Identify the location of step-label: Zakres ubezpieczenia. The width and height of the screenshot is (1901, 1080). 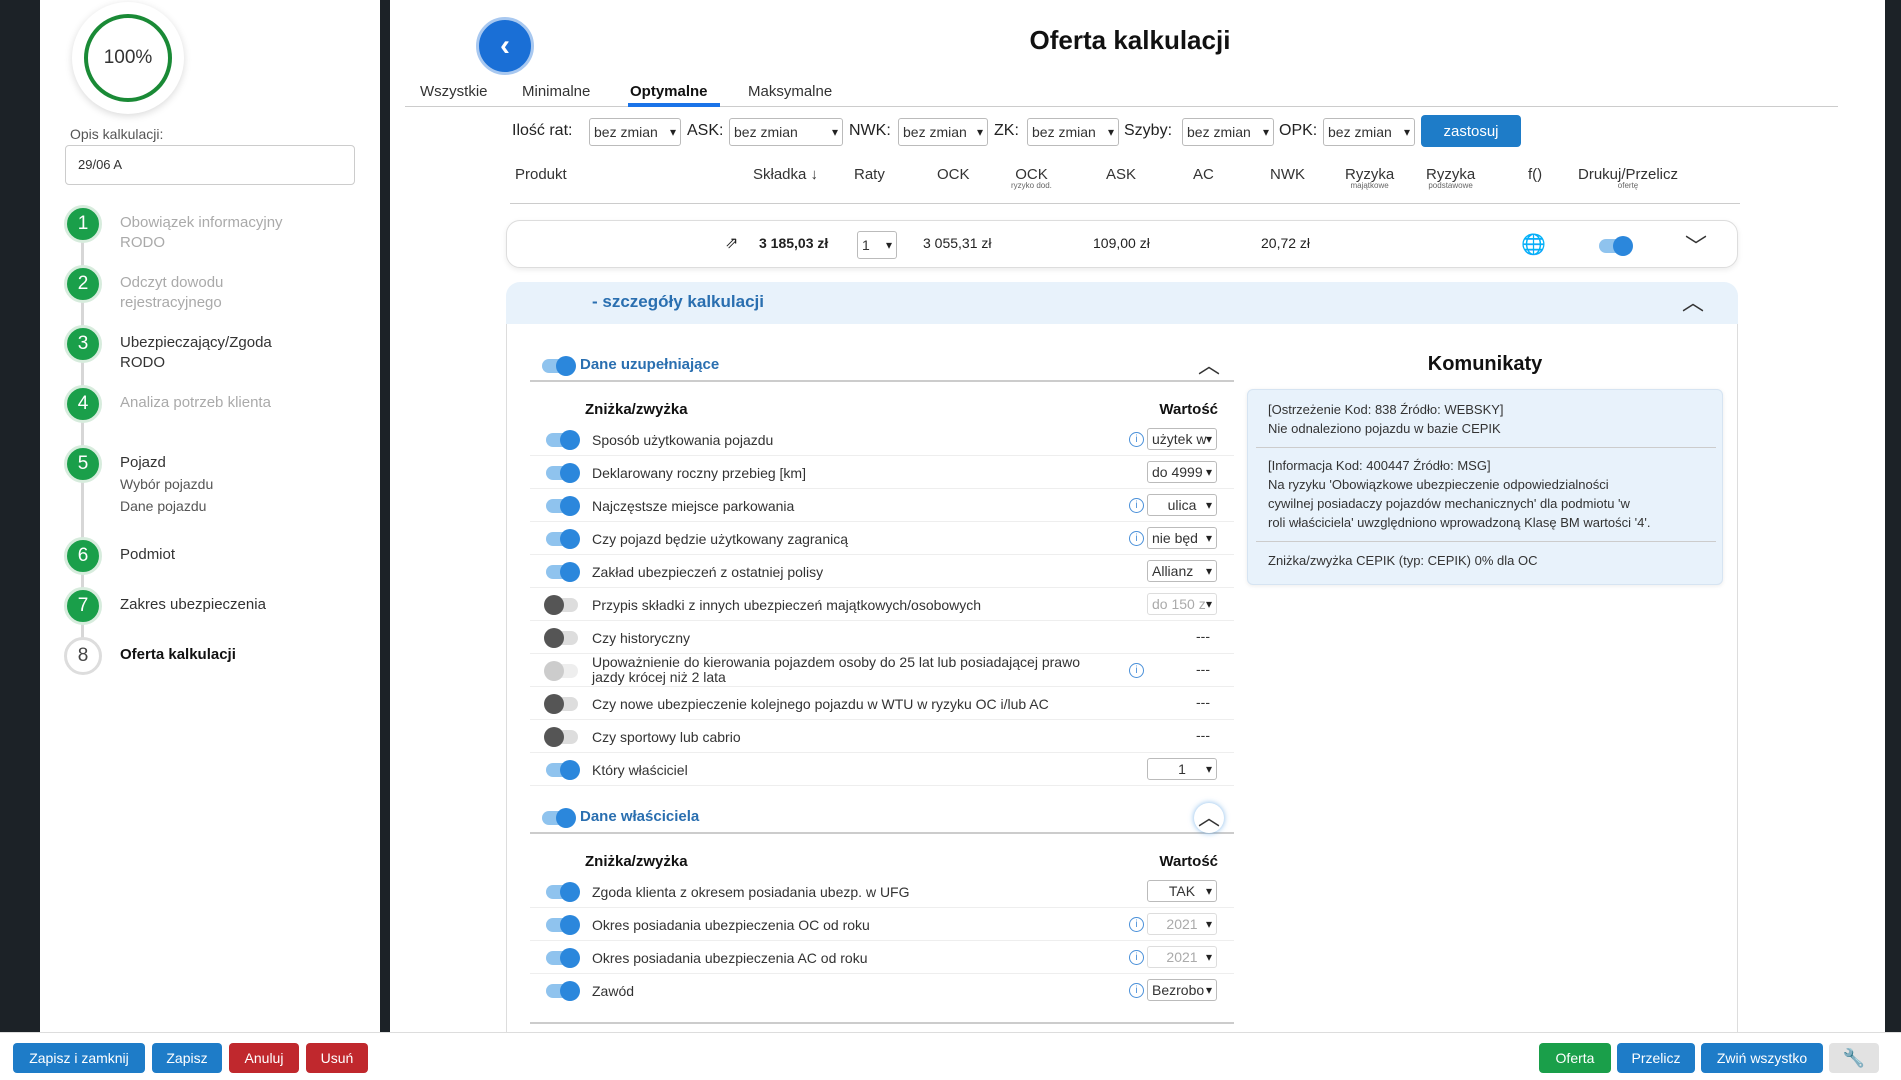
(193, 604).